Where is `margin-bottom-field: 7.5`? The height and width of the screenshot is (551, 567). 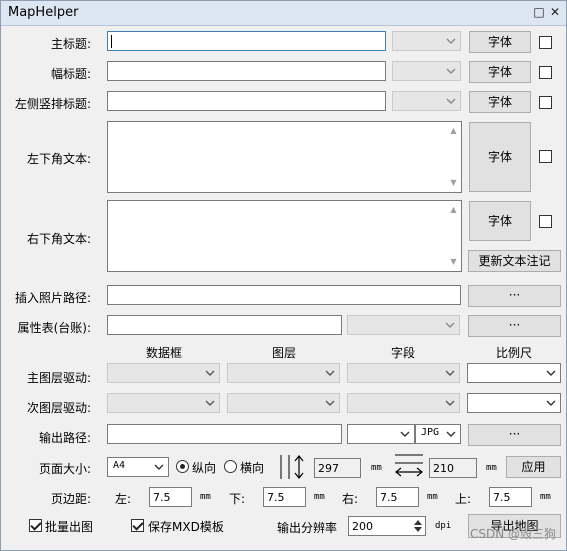
margin-bottom-field: 7.5 is located at coordinates (284, 497).